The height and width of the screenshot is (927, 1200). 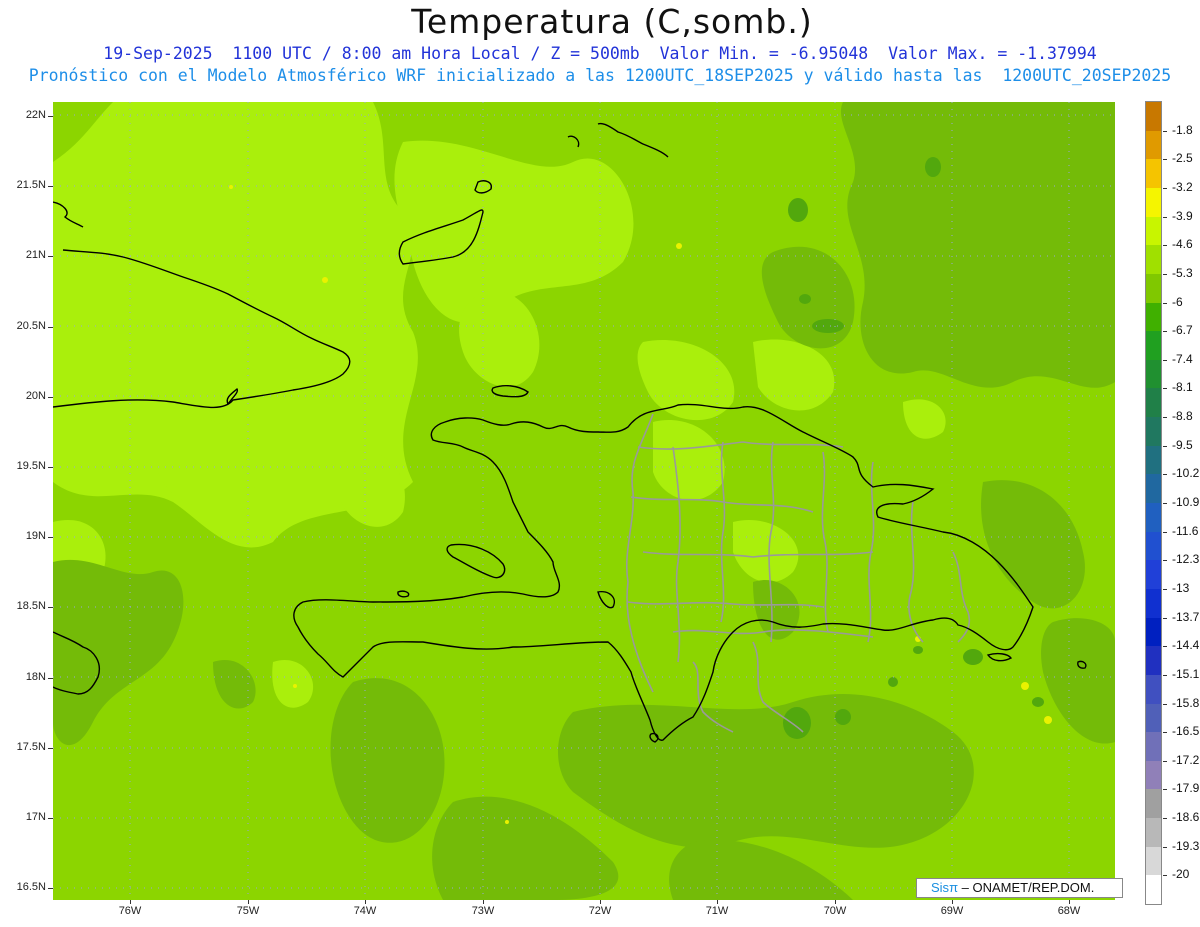 What do you see at coordinates (1026, 887) in the screenshot?
I see `credit-text: – ONAMET/REP.DOM.` at bounding box center [1026, 887].